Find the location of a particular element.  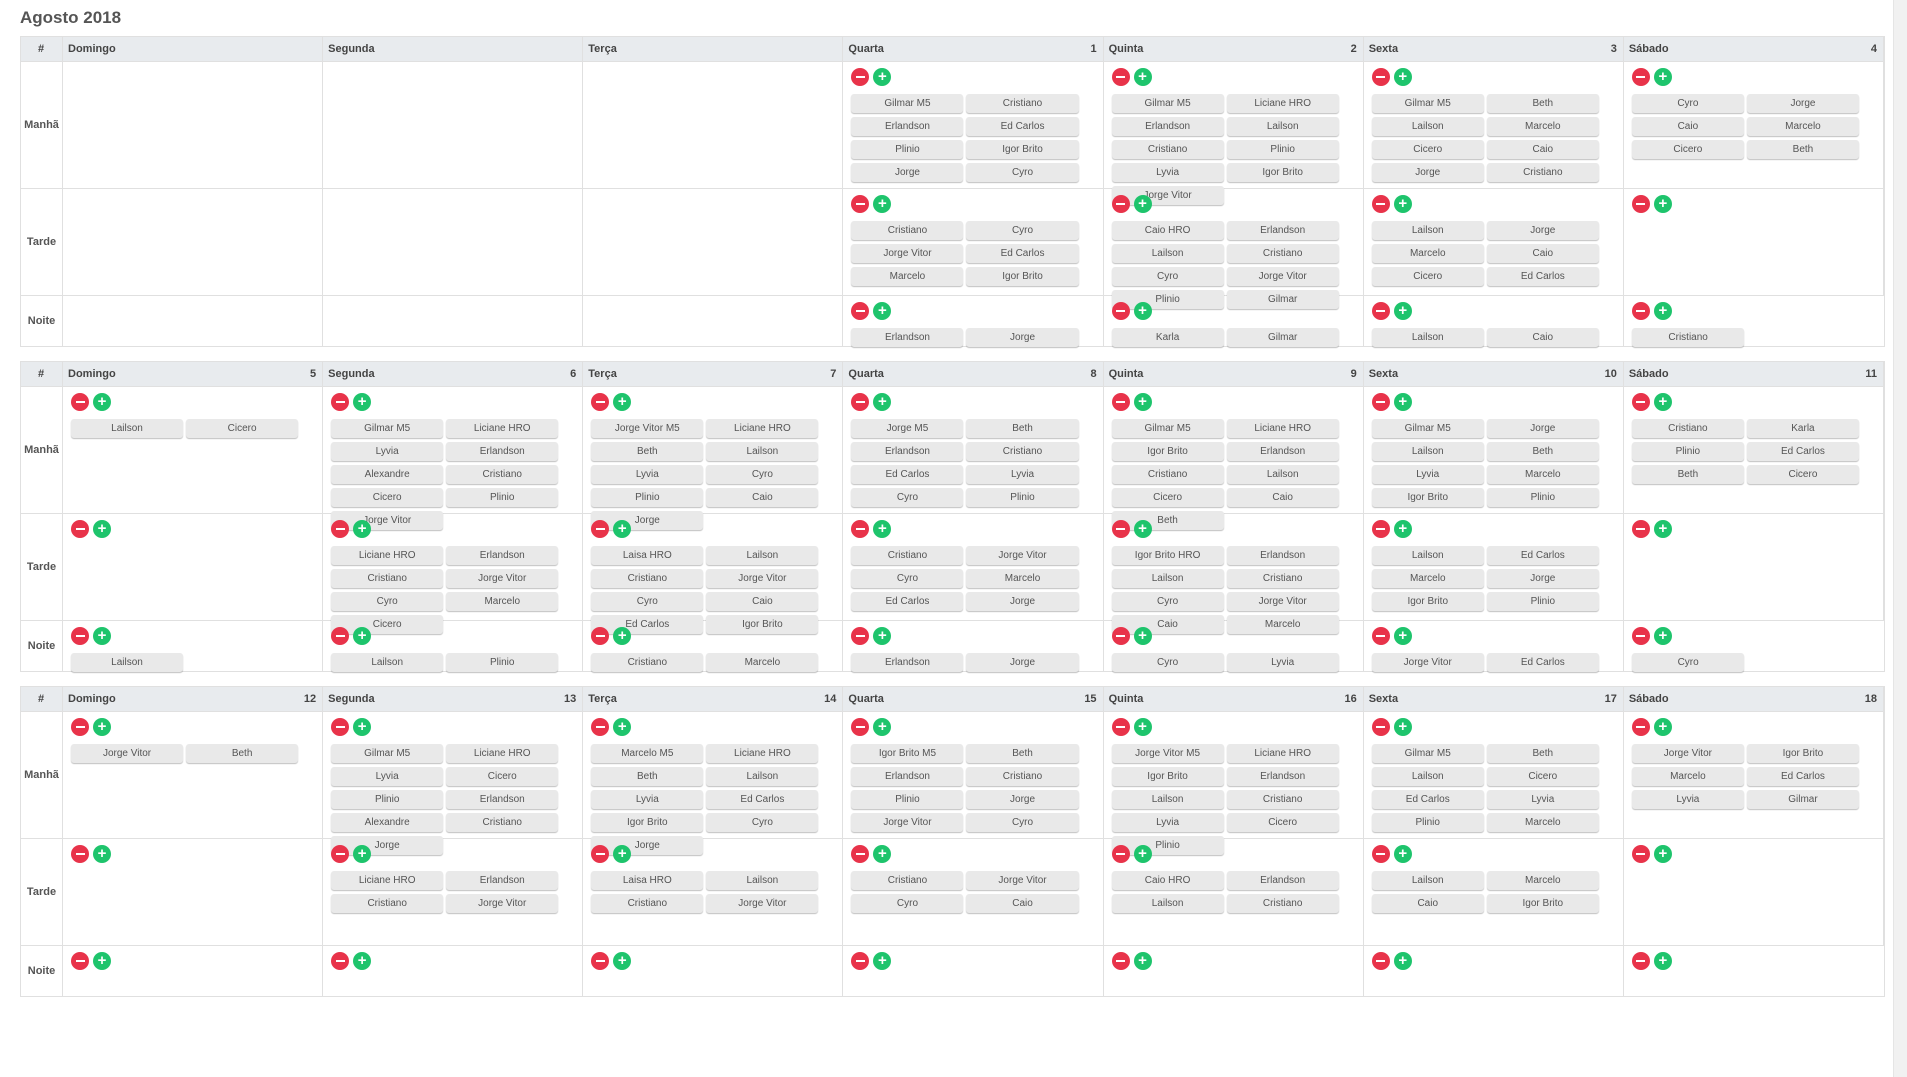

person-chip: Gilmar M5 is located at coordinates (387, 753).